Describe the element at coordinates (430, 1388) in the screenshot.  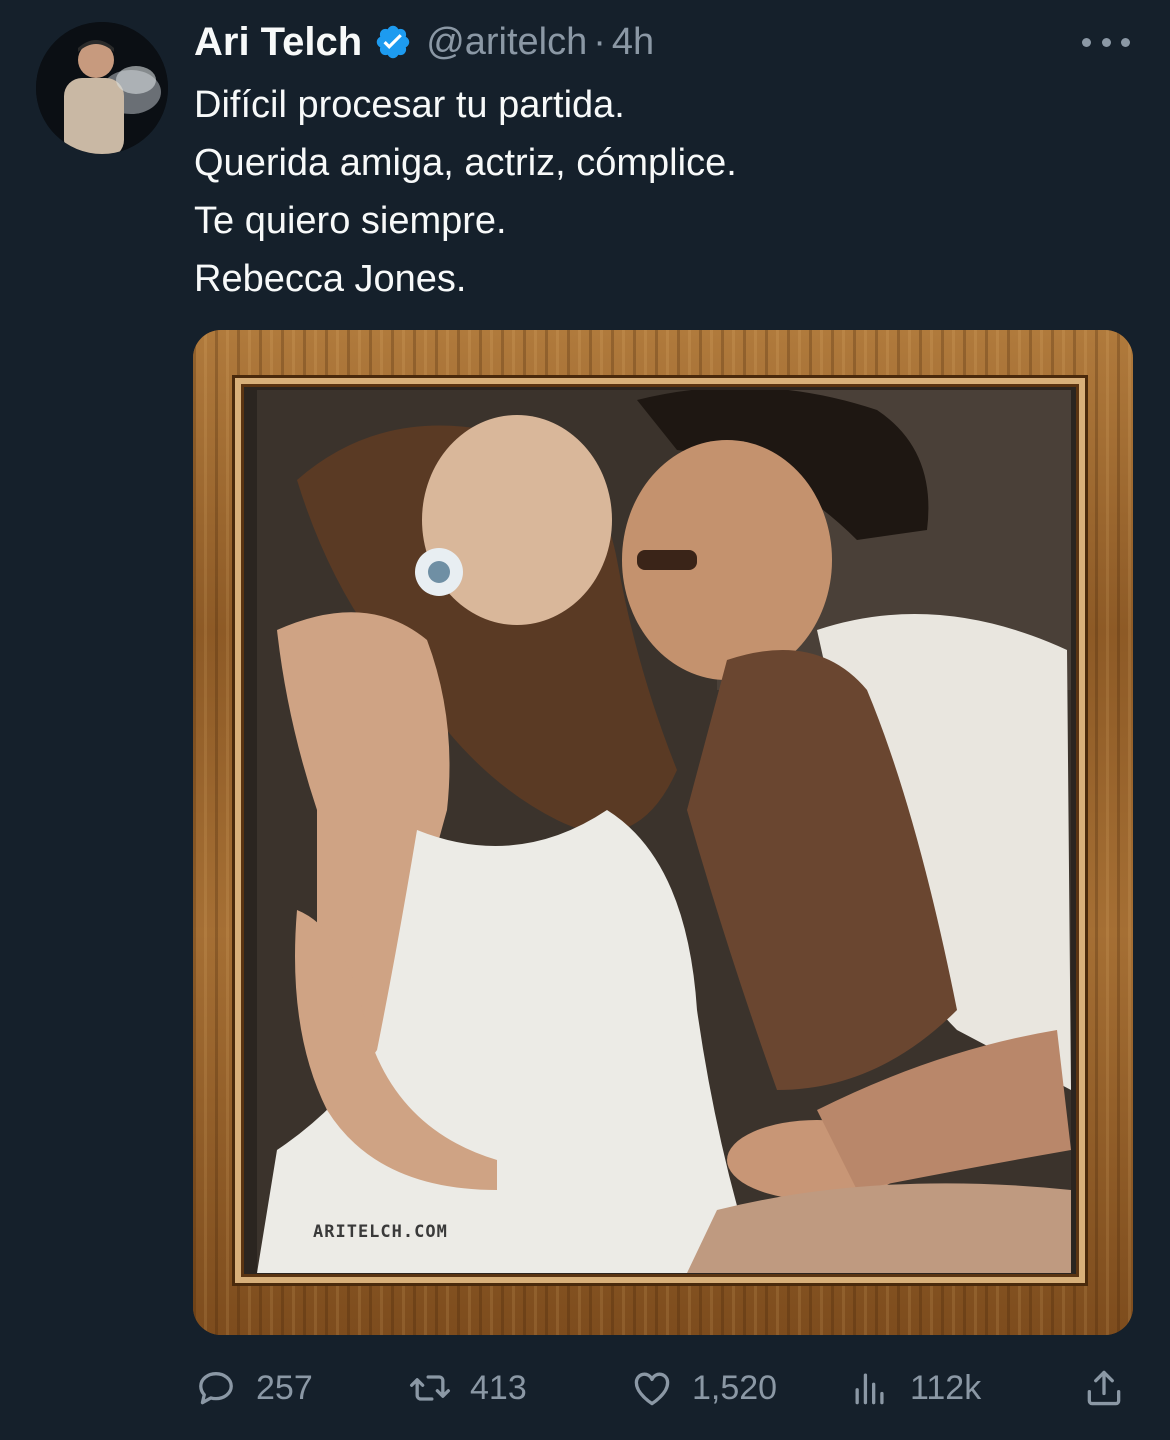
I see `retweet-icon` at that location.